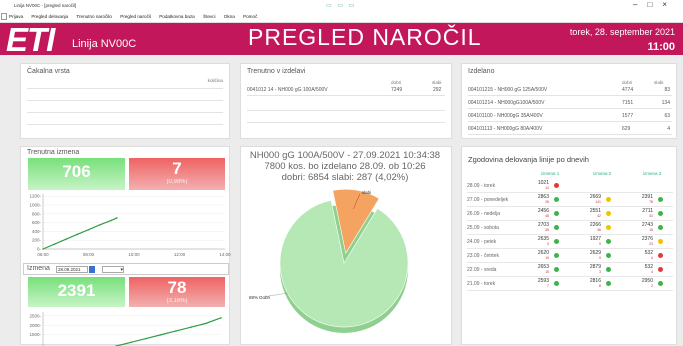 Image resolution: width=683 pixels, height=346 pixels. Describe the element at coordinates (598, 202) in the screenshot. I see `history-bad-value: 141` at that location.